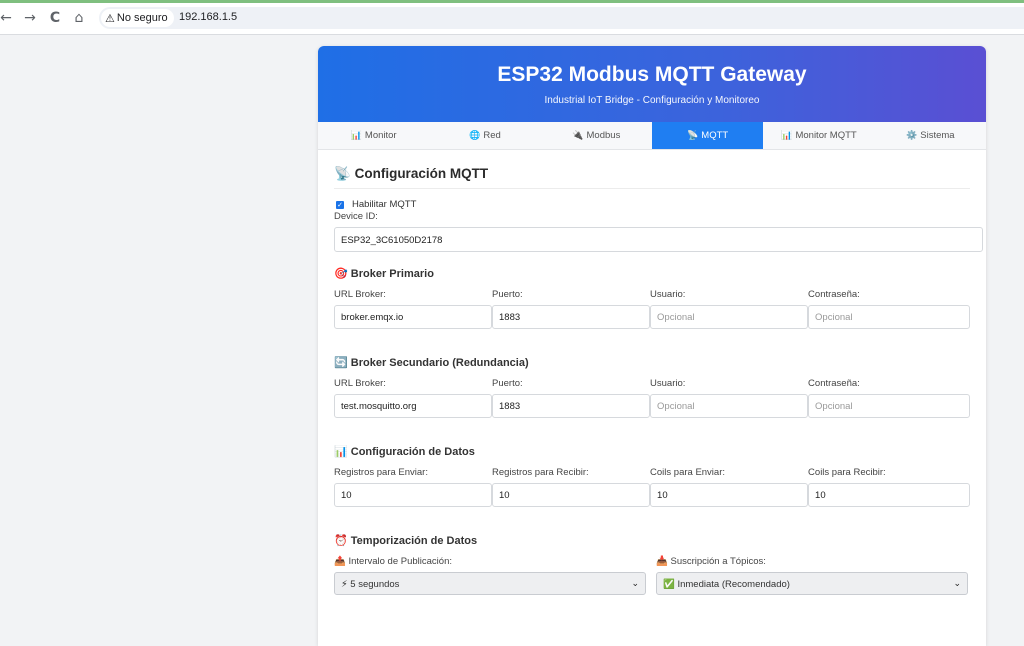  I want to click on publish-interval-select: ⚡ 5 segundos ⌄, so click(490, 583).